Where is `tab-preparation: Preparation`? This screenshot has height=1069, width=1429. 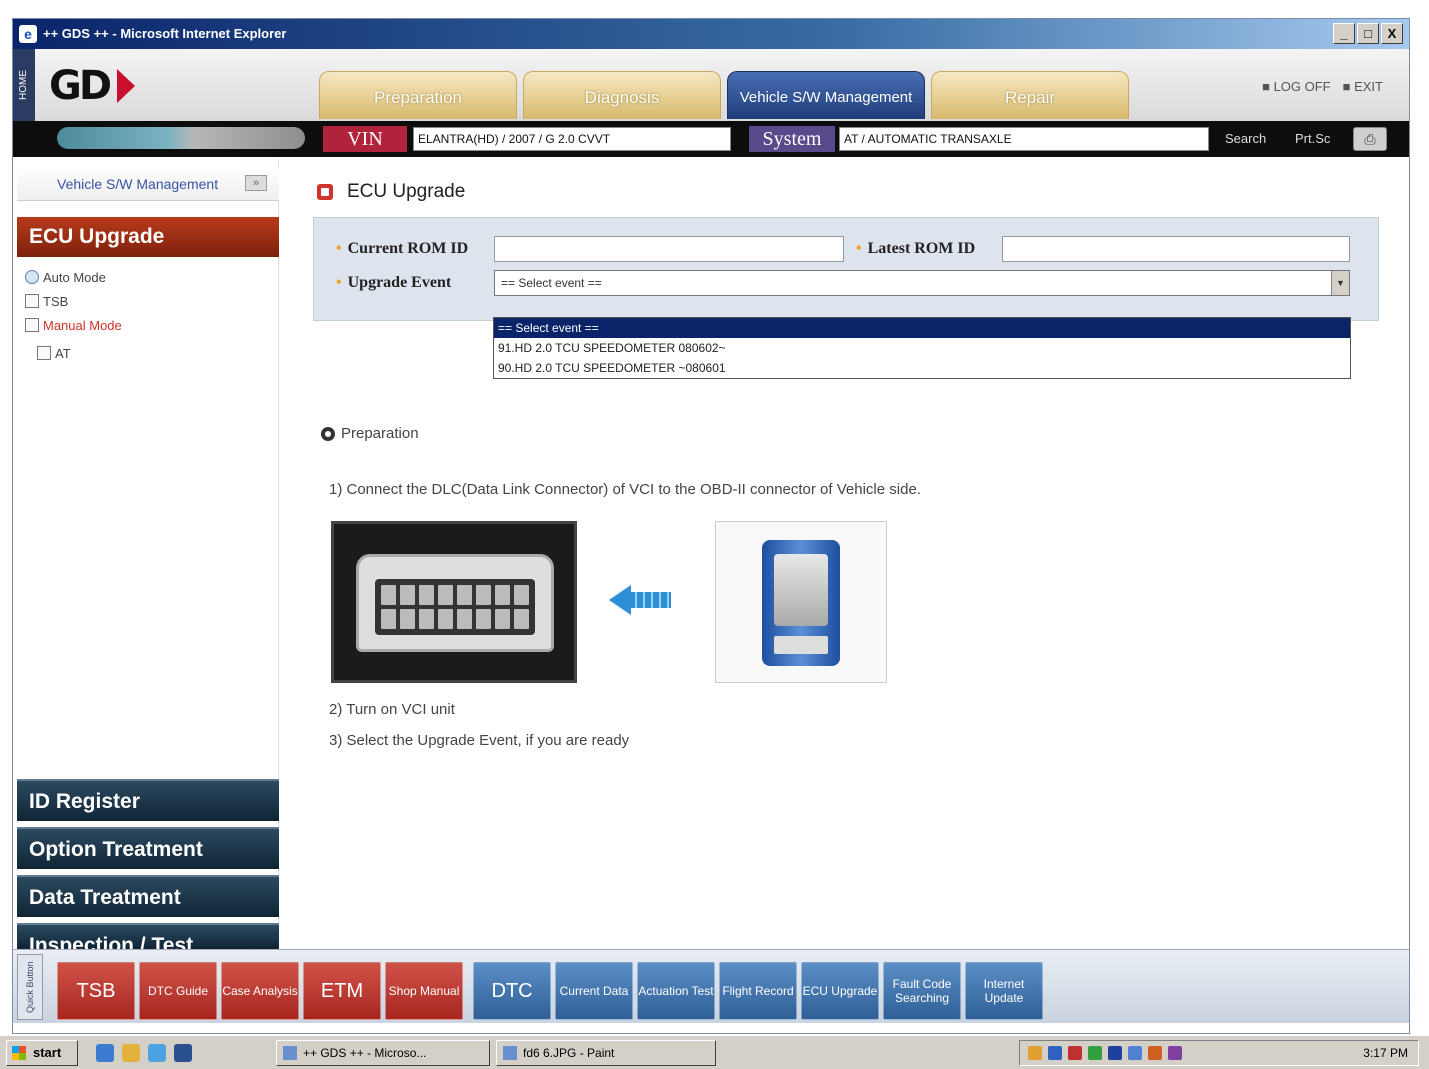 tab-preparation: Preparation is located at coordinates (418, 95).